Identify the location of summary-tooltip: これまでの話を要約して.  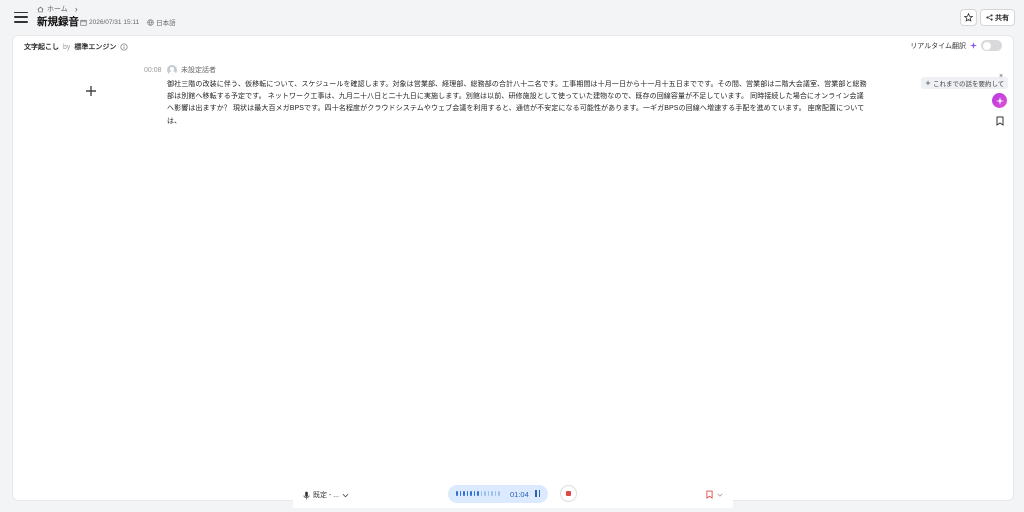
(965, 83).